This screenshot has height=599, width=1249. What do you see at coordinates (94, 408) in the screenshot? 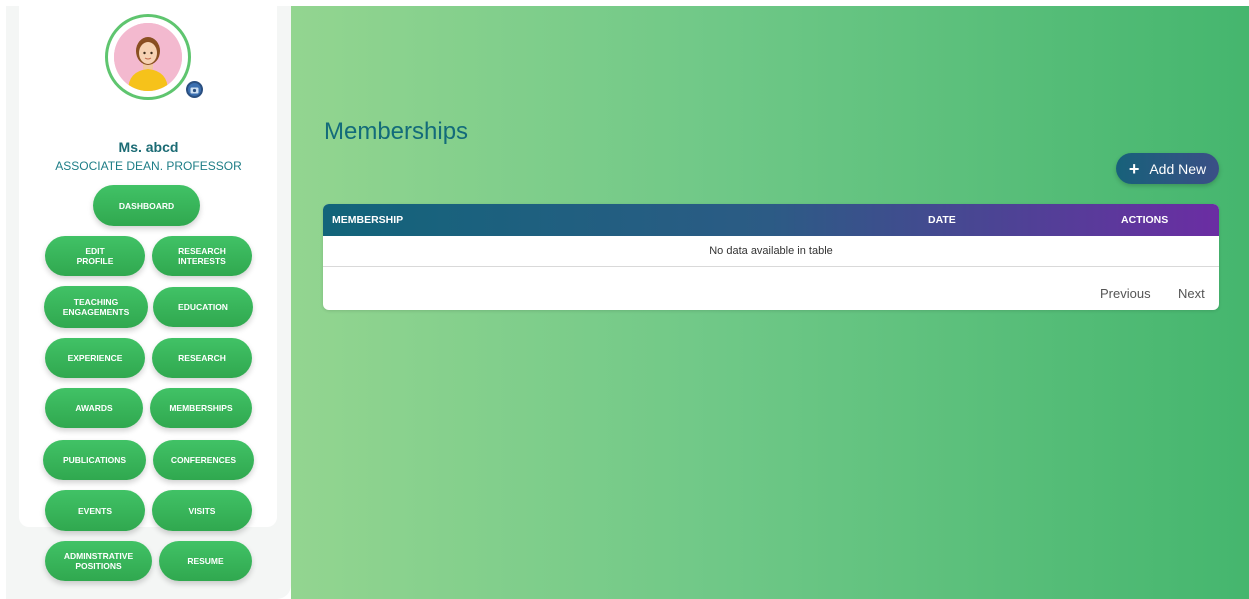
I see `nav-awards-button: AWARDS` at bounding box center [94, 408].